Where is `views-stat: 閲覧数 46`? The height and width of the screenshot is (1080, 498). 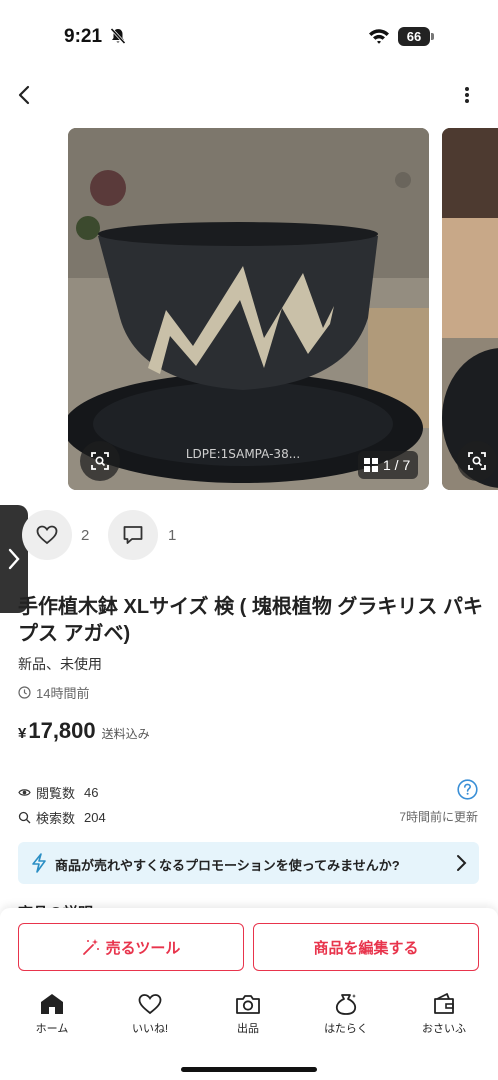
views-stat: 閲覧数 46 is located at coordinates (58, 792).